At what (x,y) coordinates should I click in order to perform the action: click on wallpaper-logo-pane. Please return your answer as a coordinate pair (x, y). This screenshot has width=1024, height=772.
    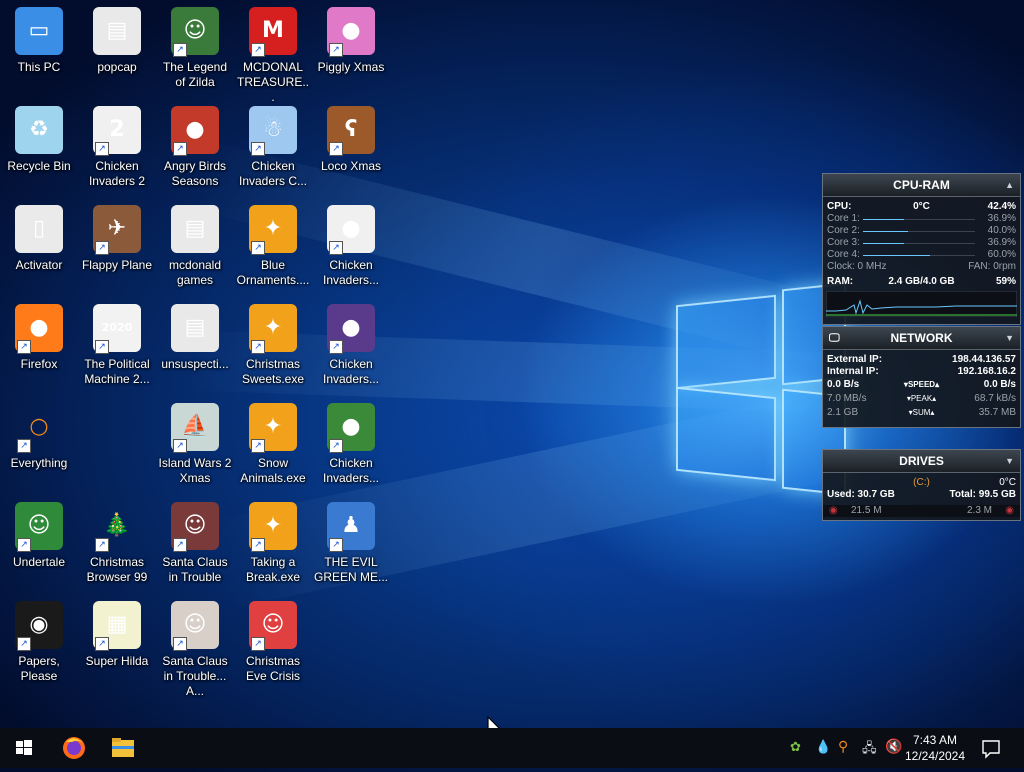
    Looking at the image, I should click on (726, 434).